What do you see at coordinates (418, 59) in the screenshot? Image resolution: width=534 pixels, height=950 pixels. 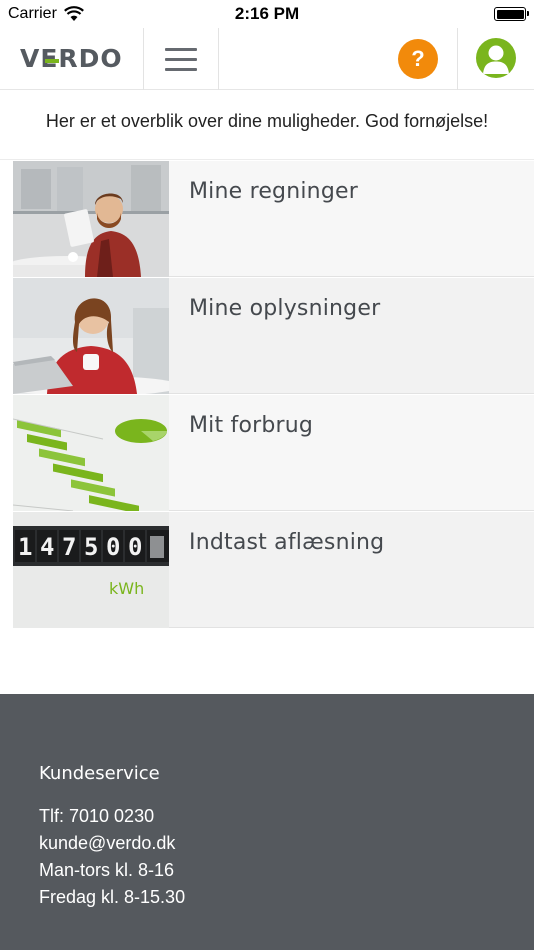 I see `help-button: ?` at bounding box center [418, 59].